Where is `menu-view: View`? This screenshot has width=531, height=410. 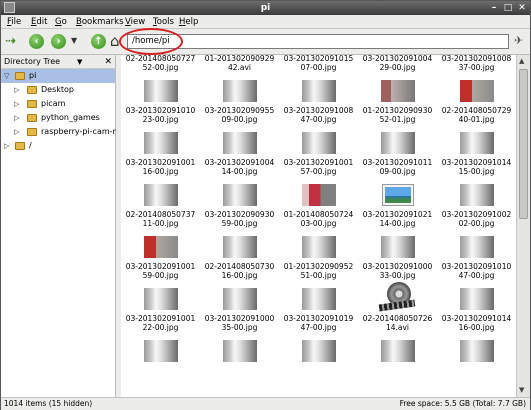 menu-view: View is located at coordinates (135, 22).